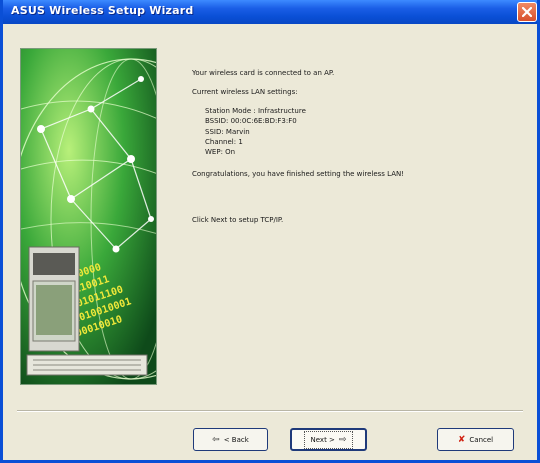  I want to click on next-step-hint: Click Next to setup TCP/IP., so click(238, 220).